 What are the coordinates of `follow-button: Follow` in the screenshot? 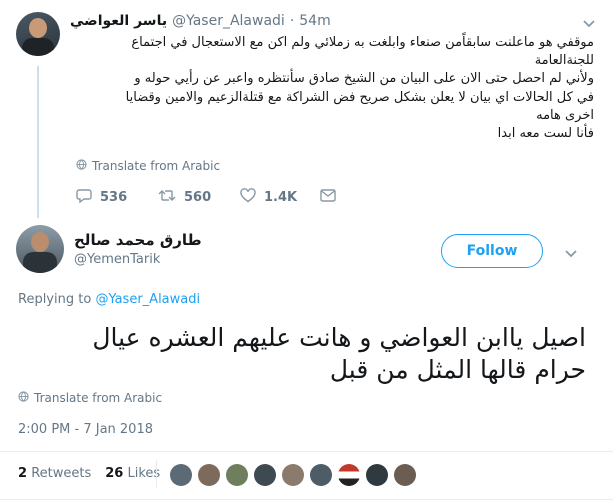 It's located at (492, 251).